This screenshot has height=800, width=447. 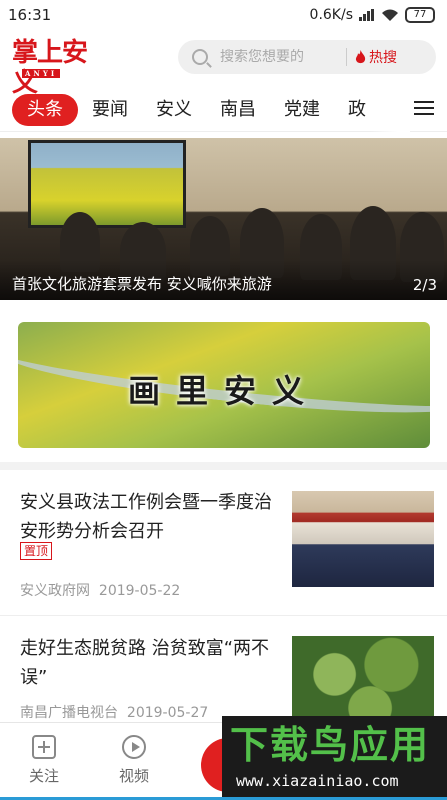 What do you see at coordinates (142, 284) in the screenshot?
I see `banner-caption: 首张文化旅游套票发布 安义喊你来旅游` at bounding box center [142, 284].